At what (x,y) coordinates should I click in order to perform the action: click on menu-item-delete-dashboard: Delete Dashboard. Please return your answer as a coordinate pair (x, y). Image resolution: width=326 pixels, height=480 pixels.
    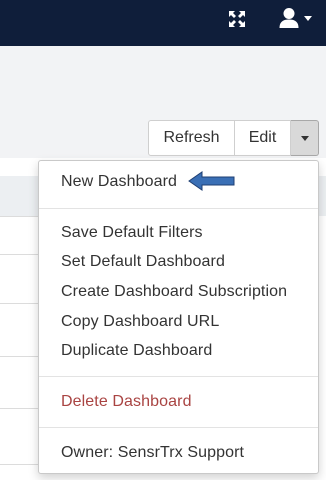
    Looking at the image, I should click on (126, 402).